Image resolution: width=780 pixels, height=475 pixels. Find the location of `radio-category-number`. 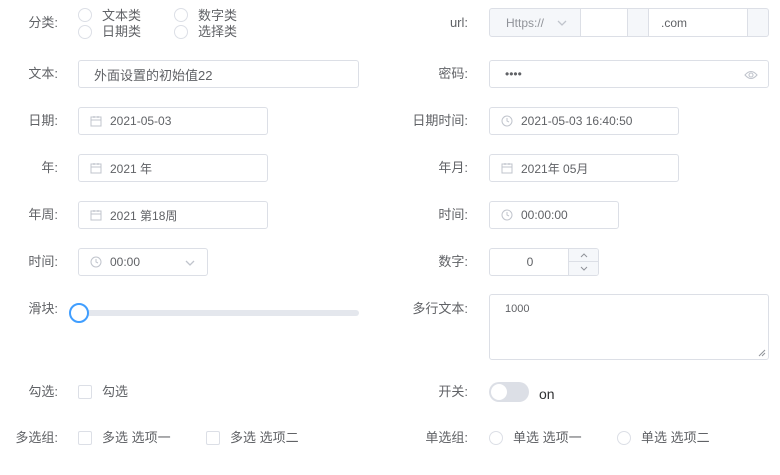

radio-category-number is located at coordinates (181, 15).